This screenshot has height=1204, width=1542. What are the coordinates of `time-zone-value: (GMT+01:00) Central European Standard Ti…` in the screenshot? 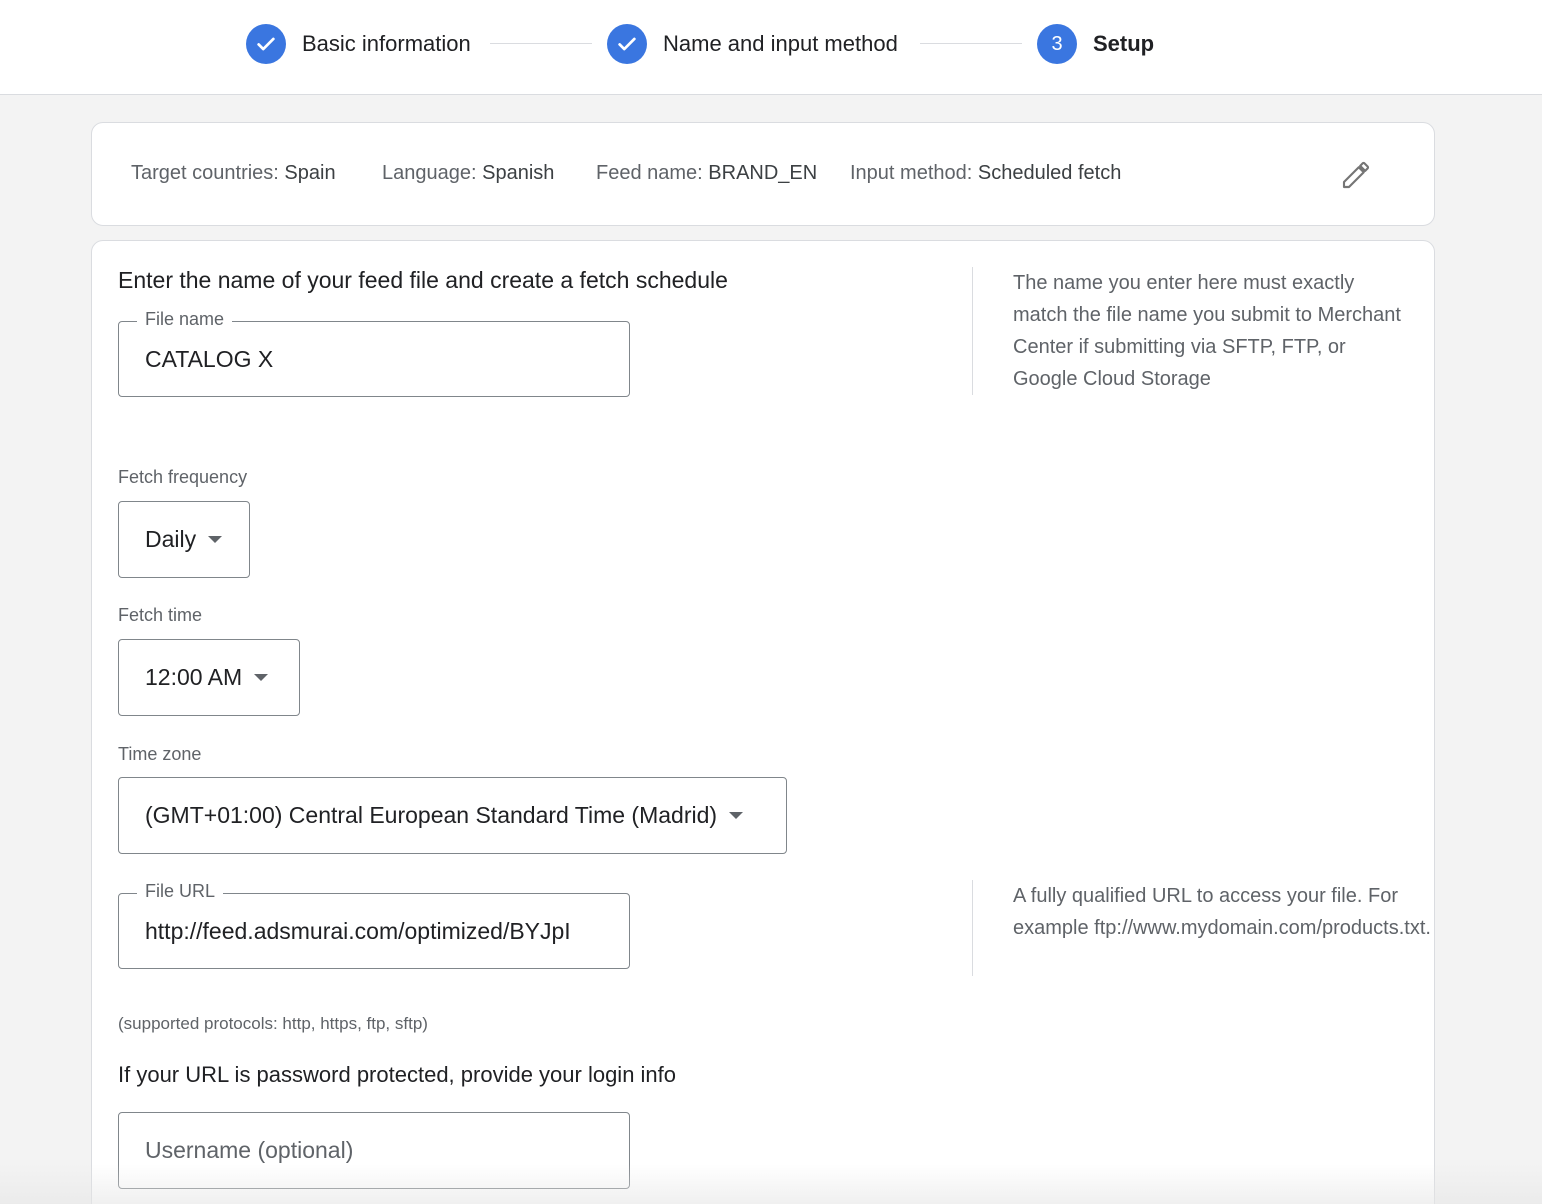 It's located at (431, 815).